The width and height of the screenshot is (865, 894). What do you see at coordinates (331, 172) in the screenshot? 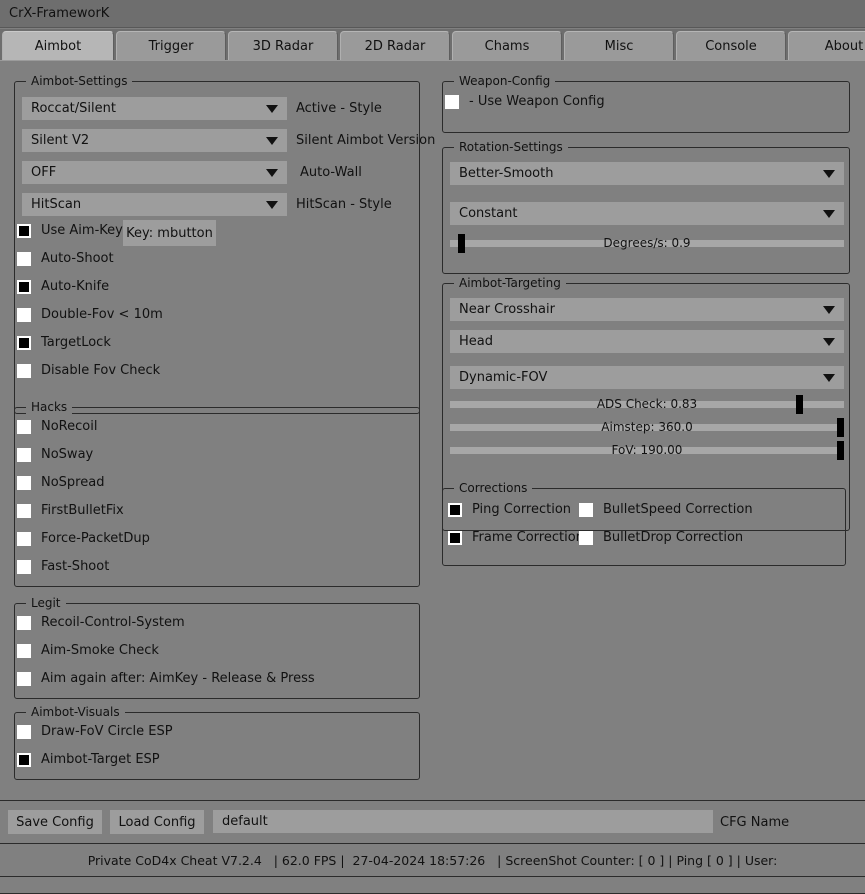
I see `label-auto-wall: Auto-Wall` at bounding box center [331, 172].